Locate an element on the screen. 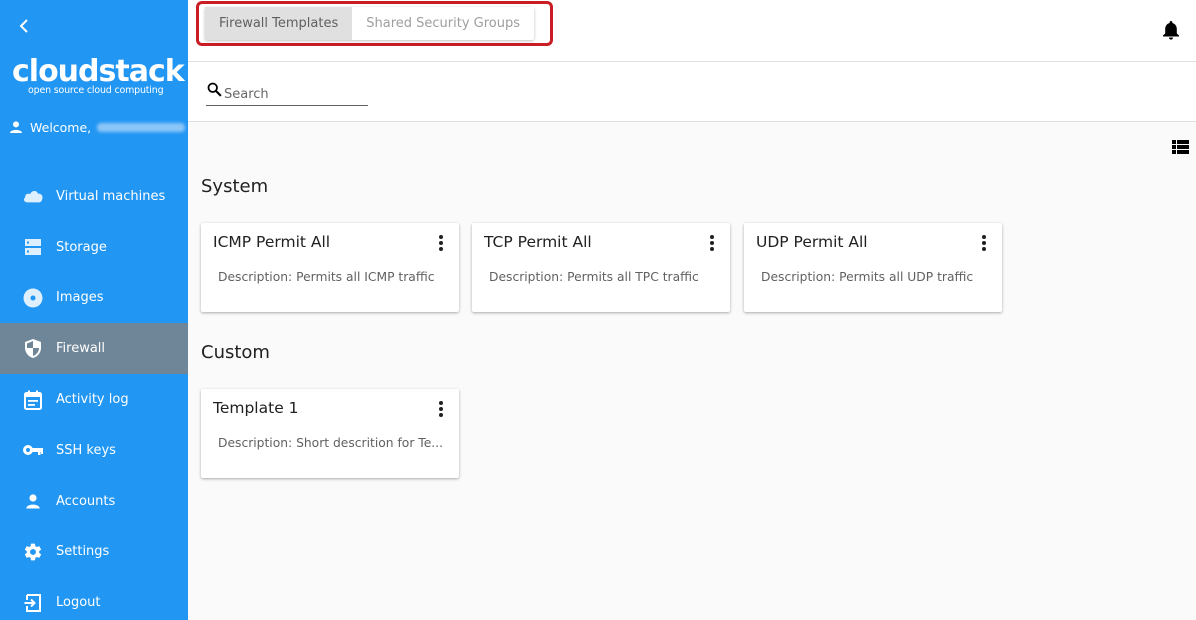 This screenshot has height=620, width=1196. sidebar-item-firewall: Firewall is located at coordinates (94, 349).